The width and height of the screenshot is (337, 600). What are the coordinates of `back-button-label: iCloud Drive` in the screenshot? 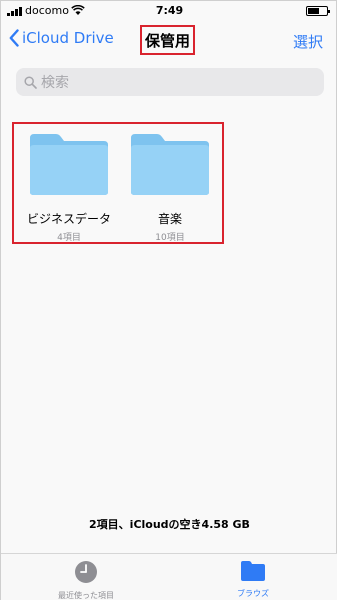 It's located at (68, 38).